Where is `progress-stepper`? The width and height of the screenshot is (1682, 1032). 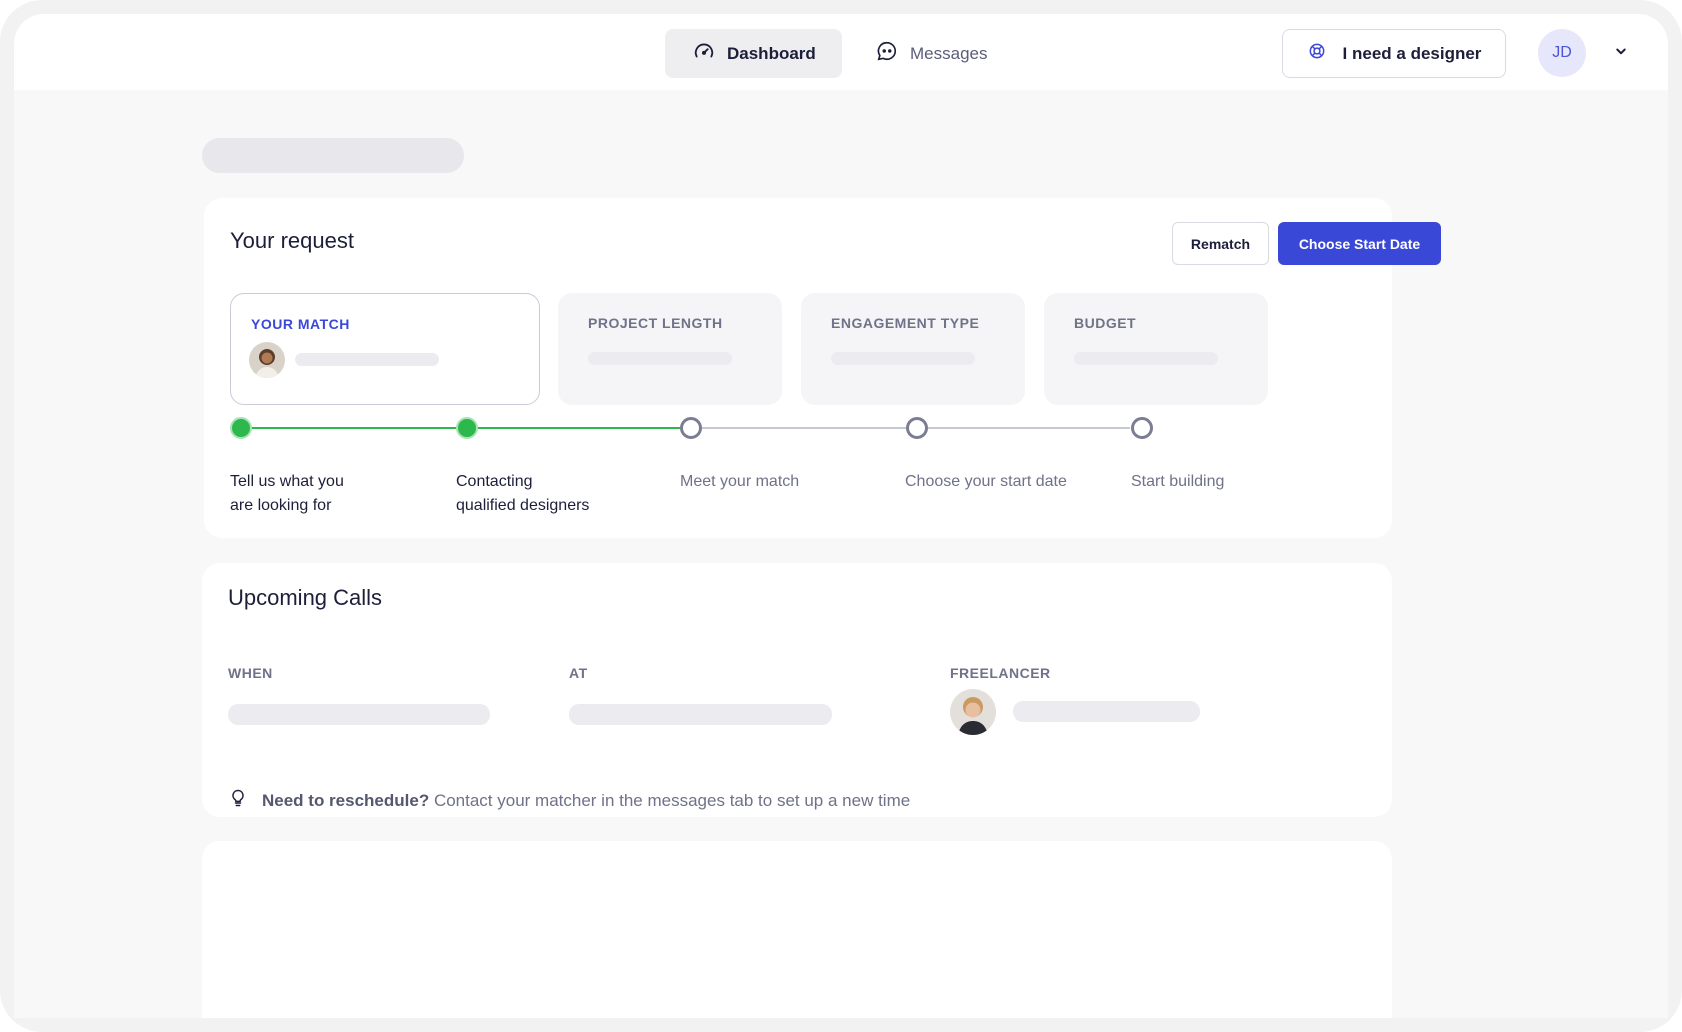
progress-stepper is located at coordinates (691, 428).